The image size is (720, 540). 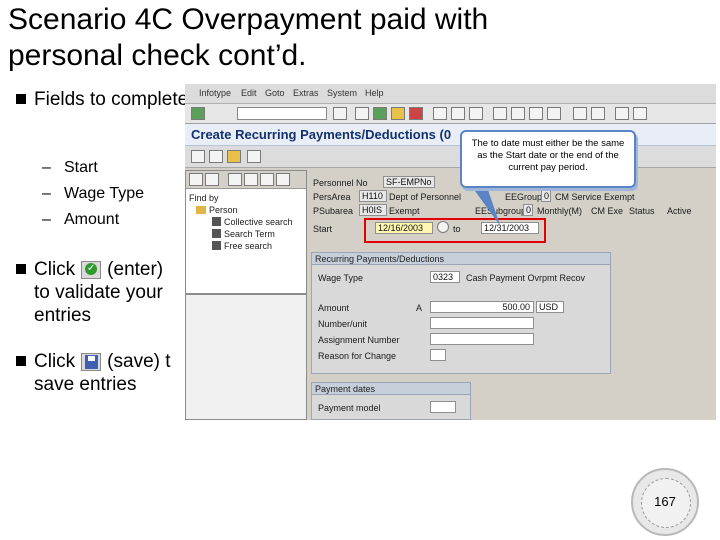 What do you see at coordinates (380, 113) in the screenshot?
I see `back-icon` at bounding box center [380, 113].